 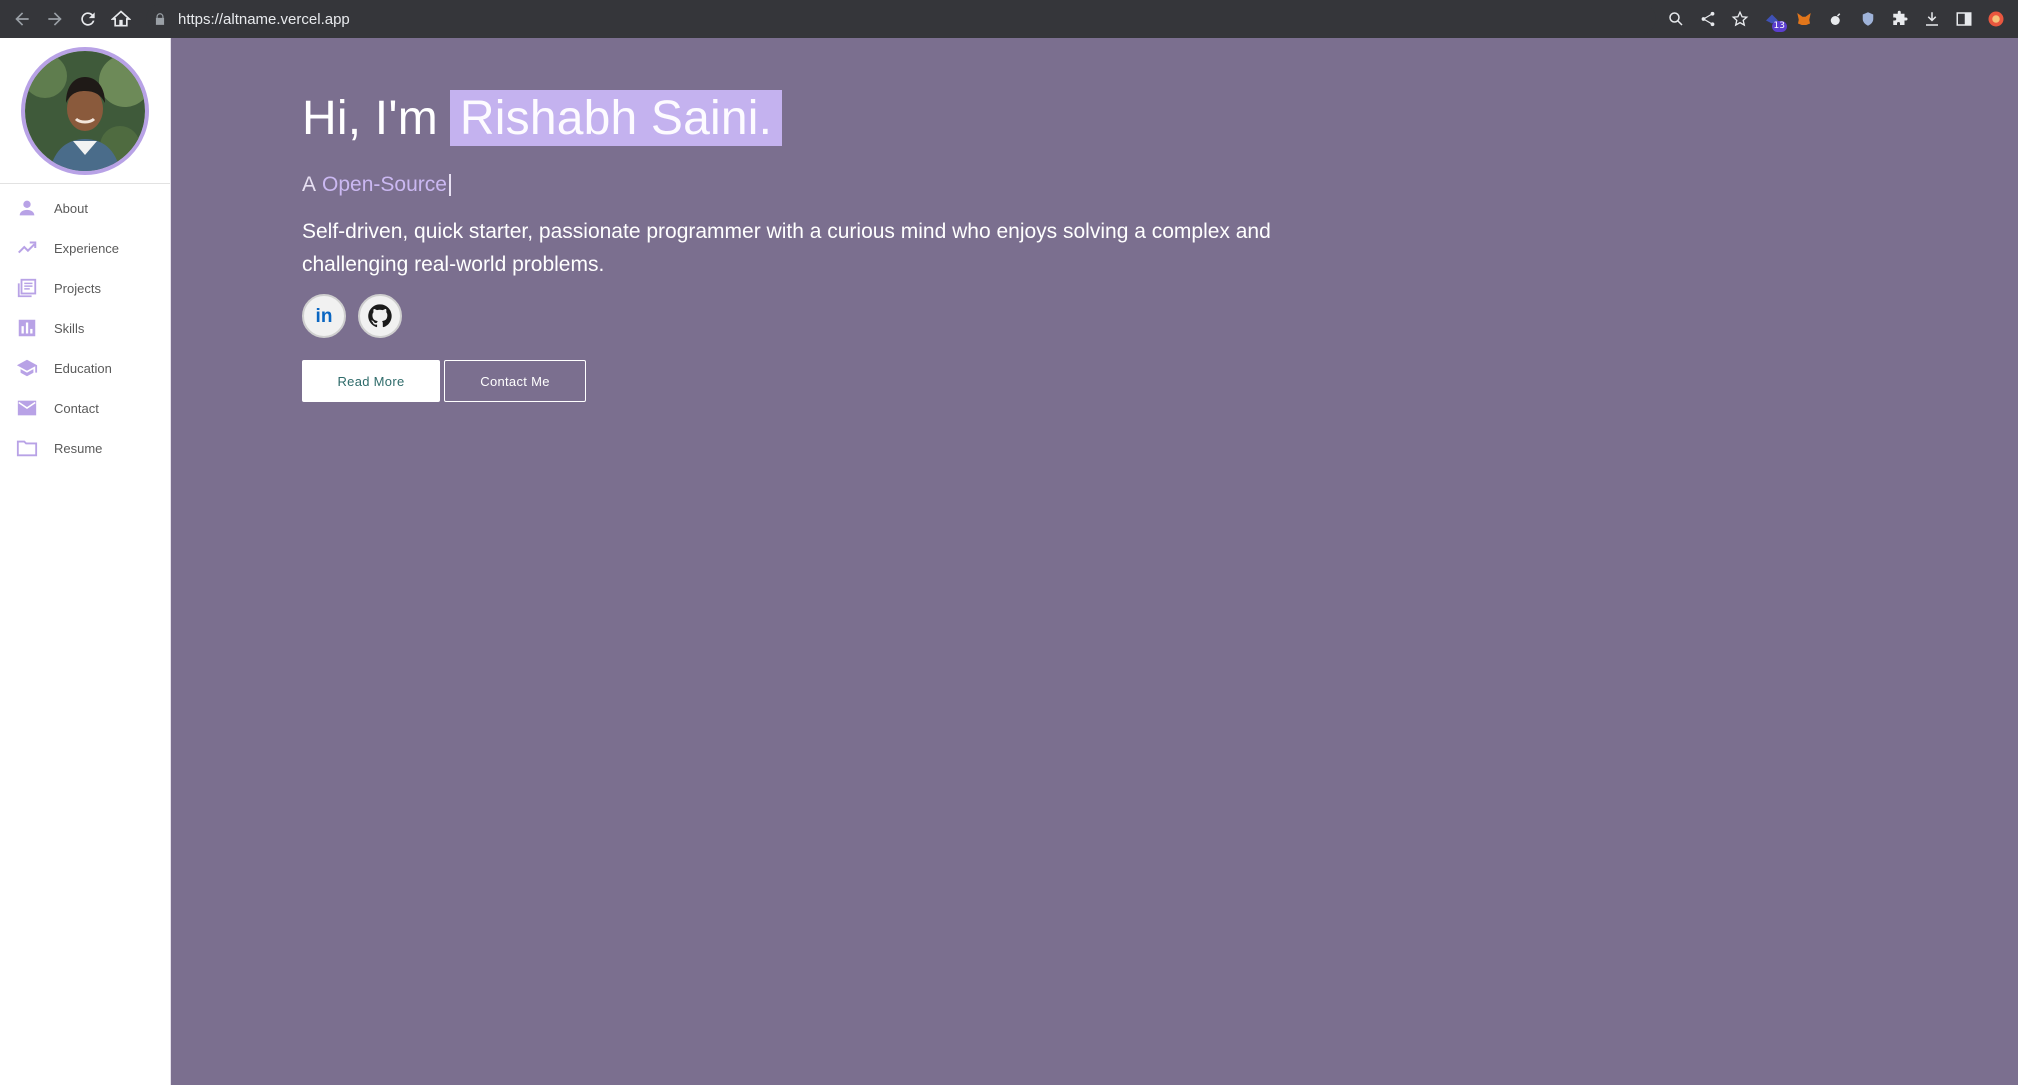 I want to click on avatar, so click(x=85, y=110).